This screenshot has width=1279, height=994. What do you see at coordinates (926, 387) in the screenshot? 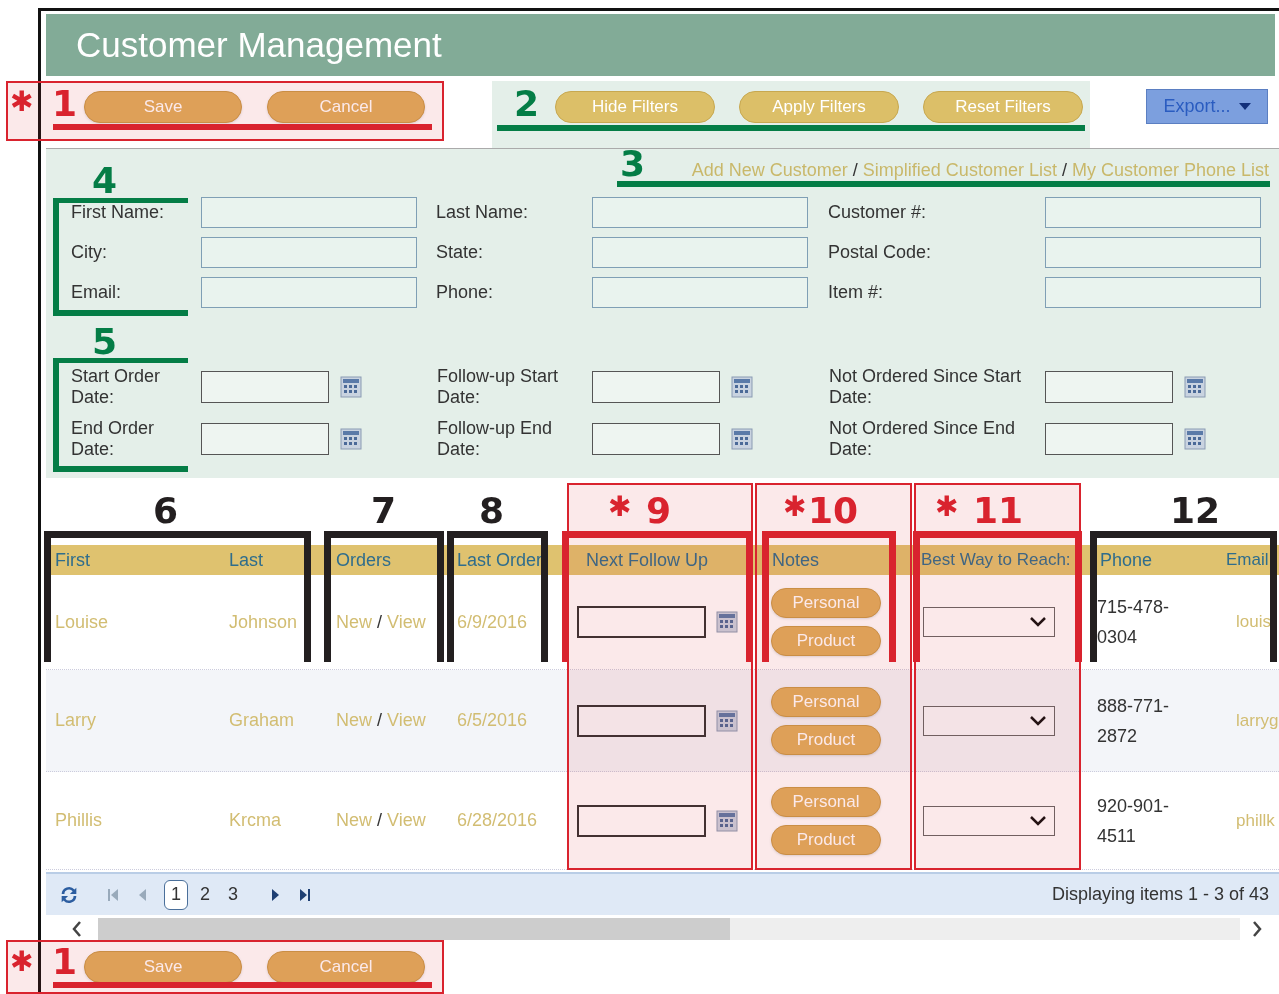
I see `field-label: Not Ordered Since Start Date:` at bounding box center [926, 387].